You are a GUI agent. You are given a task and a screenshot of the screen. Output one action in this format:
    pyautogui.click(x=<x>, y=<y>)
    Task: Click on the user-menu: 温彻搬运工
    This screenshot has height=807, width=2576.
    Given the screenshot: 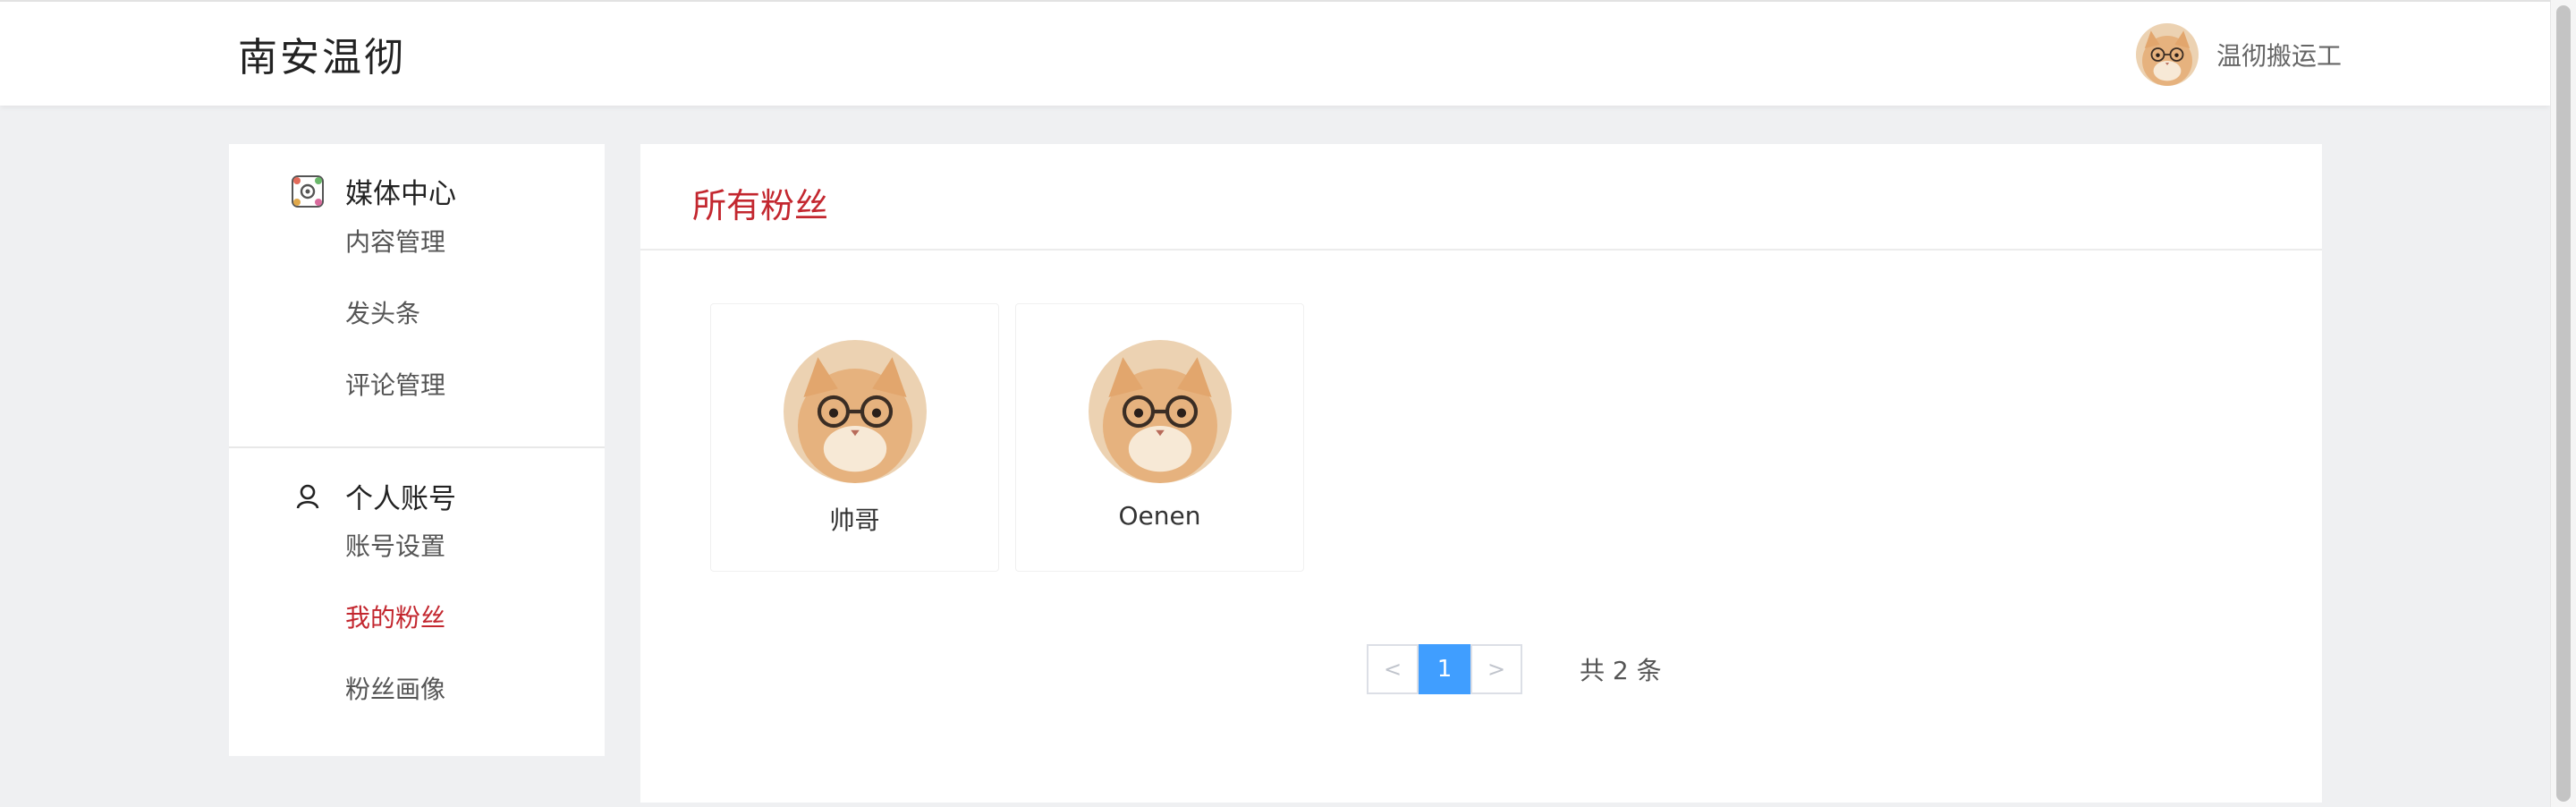 What is the action you would take?
    pyautogui.click(x=2239, y=54)
    